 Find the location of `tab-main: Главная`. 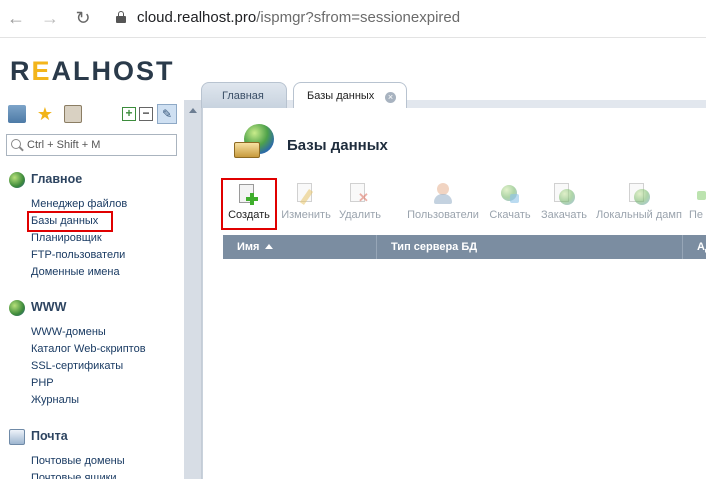

tab-main: Главная is located at coordinates (244, 95).